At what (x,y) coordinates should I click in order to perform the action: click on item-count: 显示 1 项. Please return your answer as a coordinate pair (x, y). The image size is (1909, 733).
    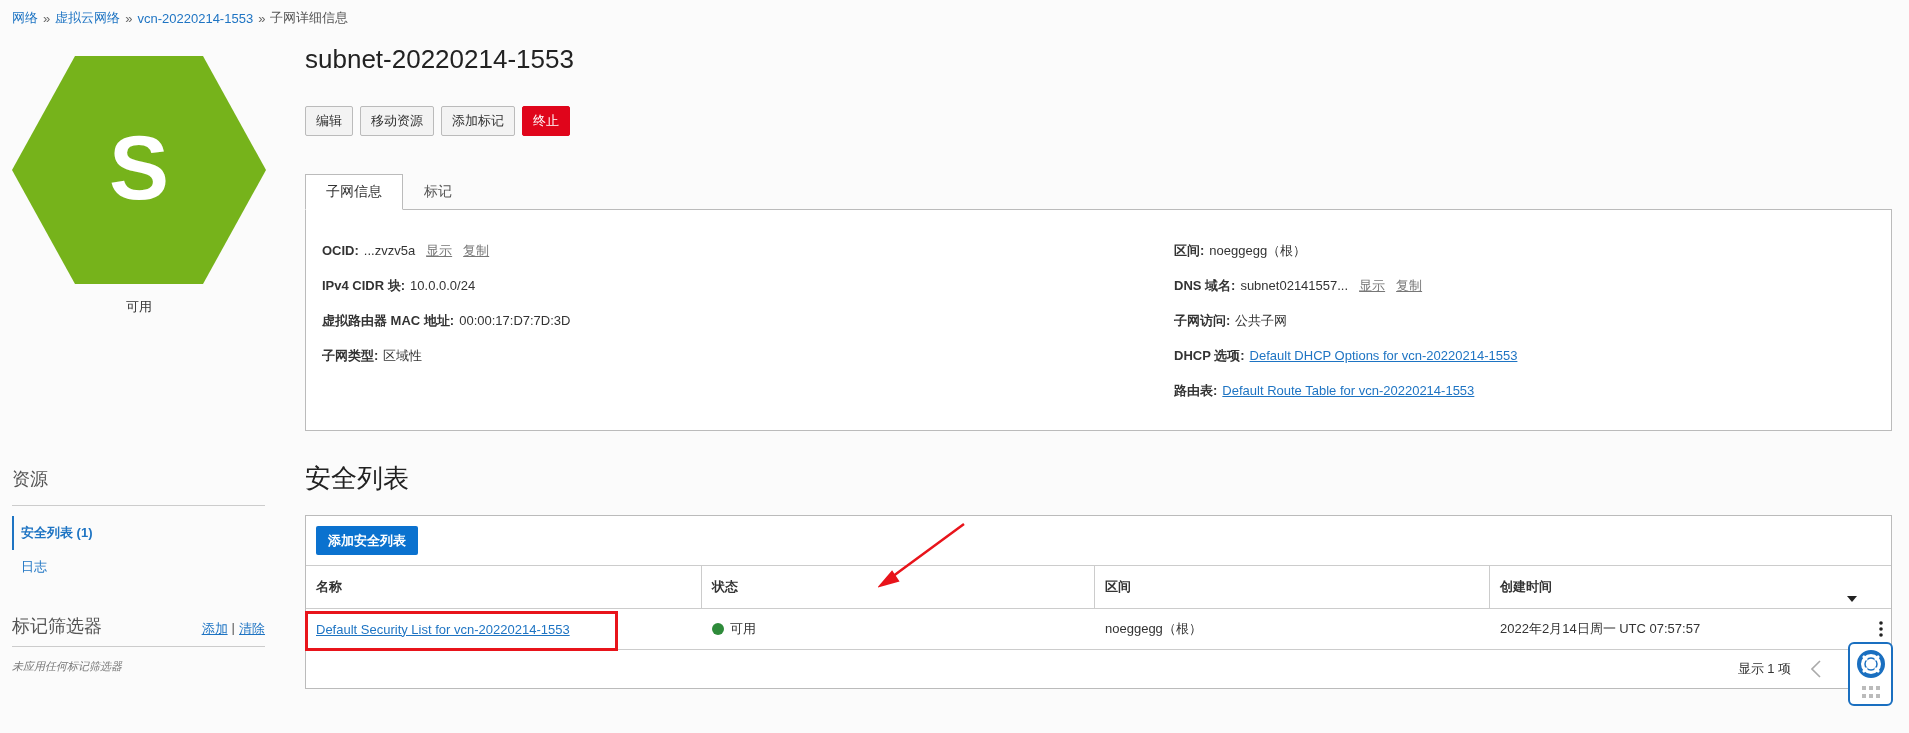
    Looking at the image, I should click on (1764, 669).